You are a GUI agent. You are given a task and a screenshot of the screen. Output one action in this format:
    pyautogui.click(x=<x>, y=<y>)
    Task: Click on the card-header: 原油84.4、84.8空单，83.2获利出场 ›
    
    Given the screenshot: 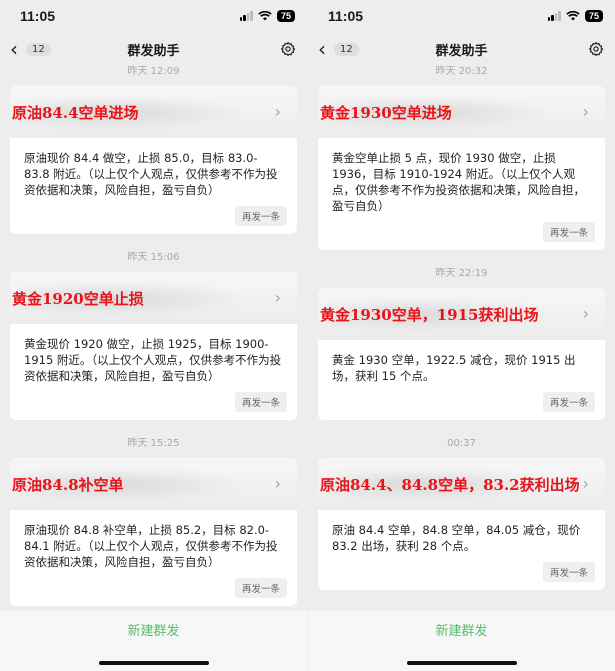 What is the action you would take?
    pyautogui.click(x=461, y=484)
    